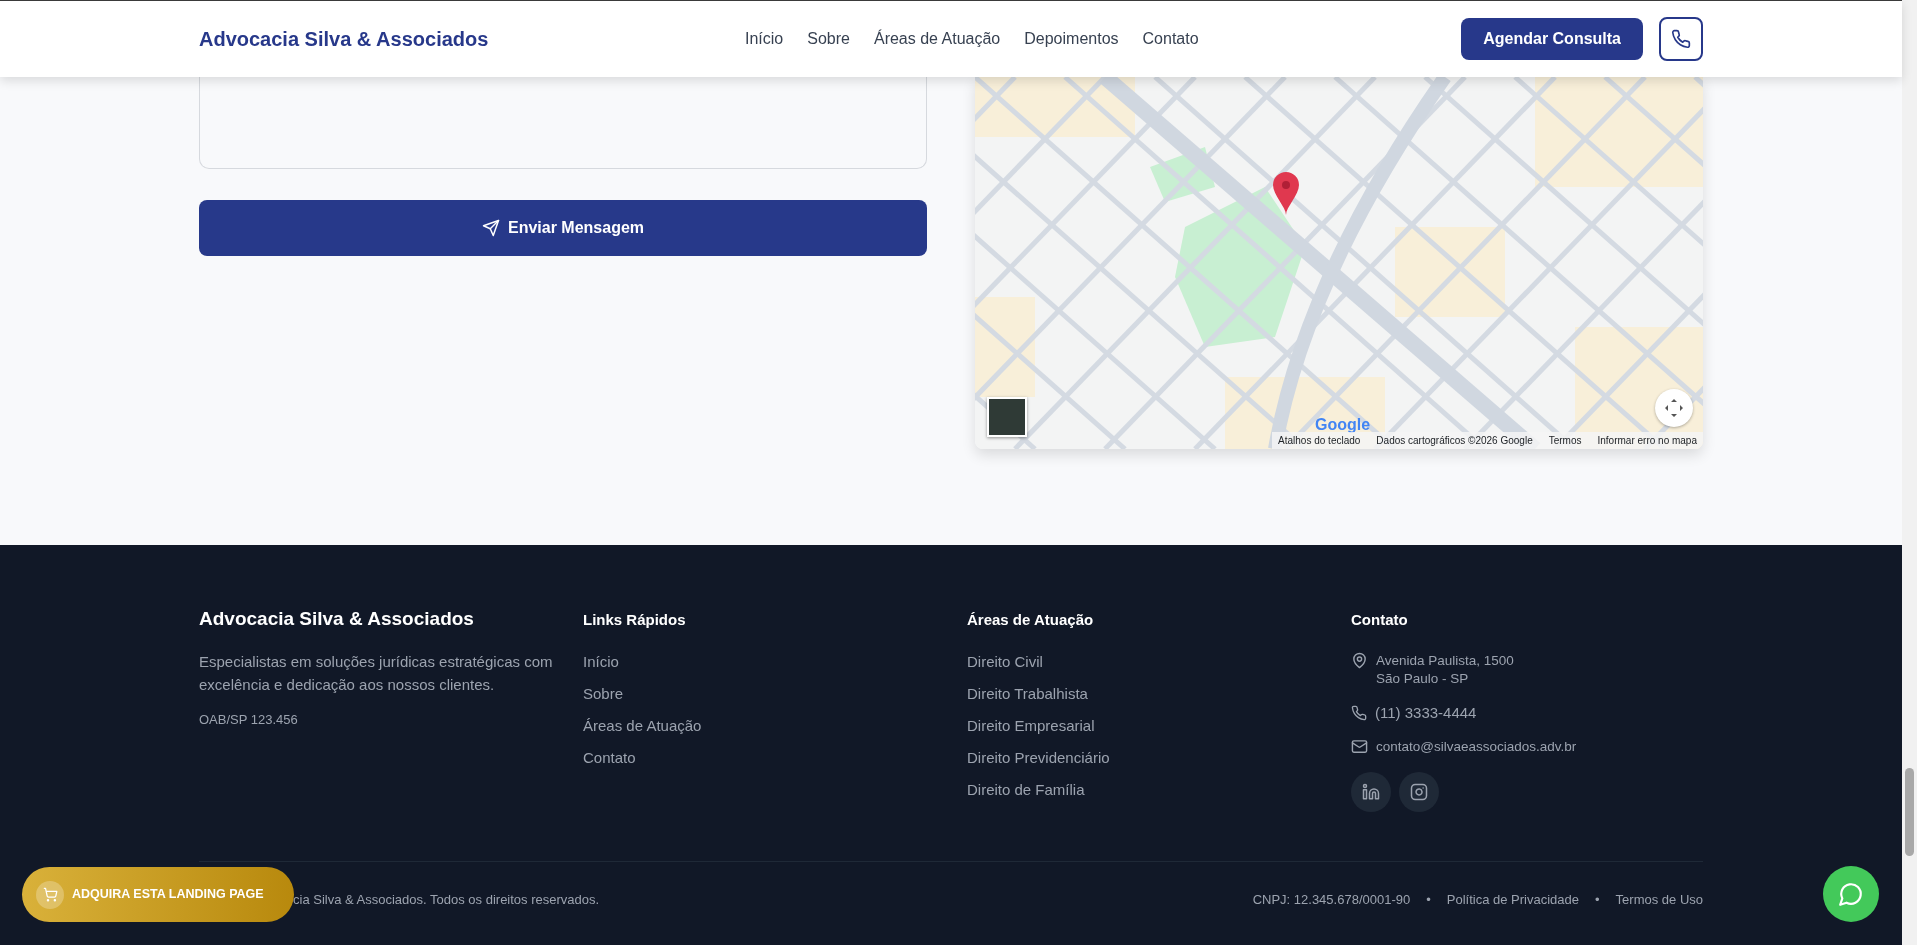  Describe the element at coordinates (1647, 440) in the screenshot. I see `map-attribution-link: Informar erro no mapa` at that location.